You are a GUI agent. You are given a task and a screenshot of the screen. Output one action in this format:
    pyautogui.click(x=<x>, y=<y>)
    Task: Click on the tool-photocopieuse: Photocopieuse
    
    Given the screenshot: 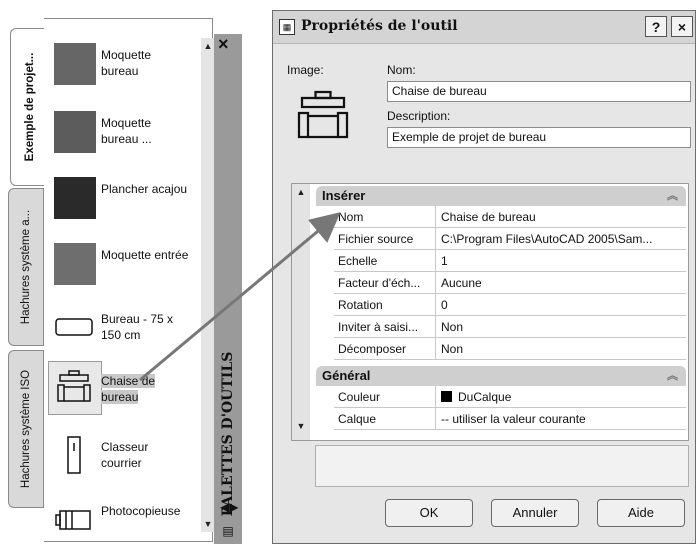 What is the action you would take?
    pyautogui.click(x=128, y=521)
    